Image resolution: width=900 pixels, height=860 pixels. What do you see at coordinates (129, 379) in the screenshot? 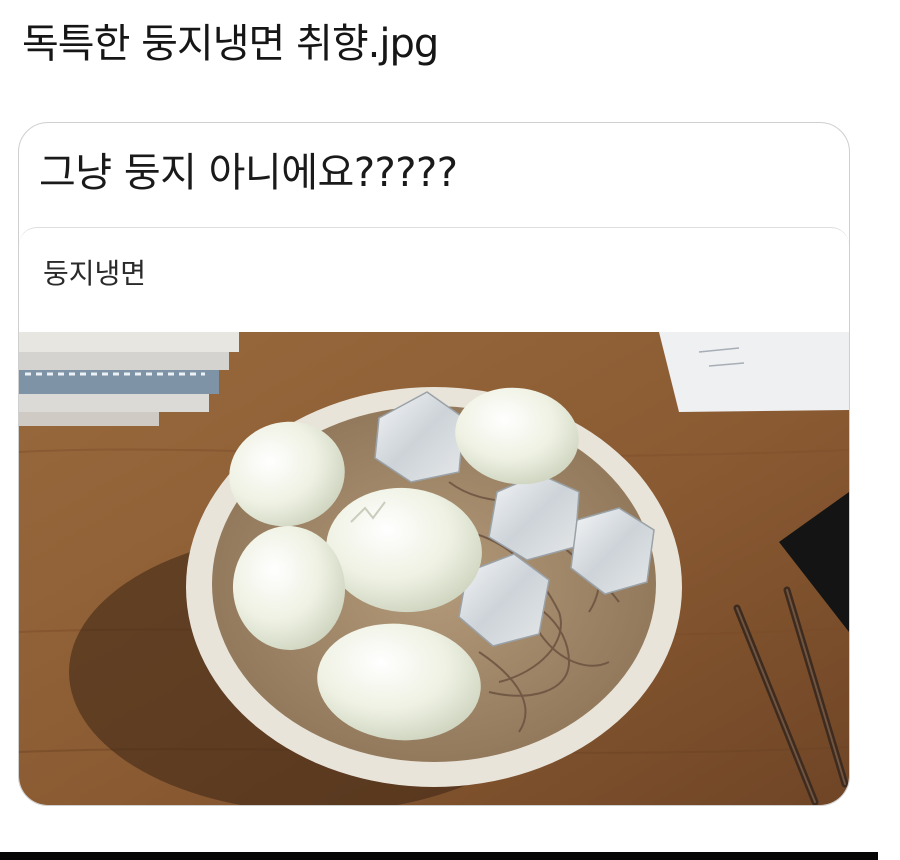
I see `notebook-stack` at bounding box center [129, 379].